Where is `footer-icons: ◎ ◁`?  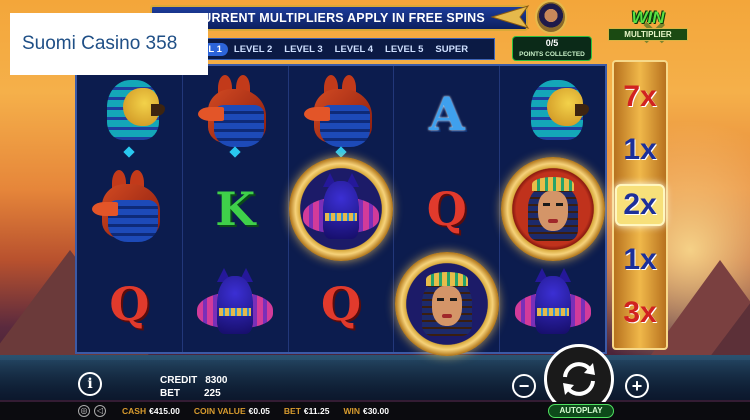
footer-icons: ◎ ◁ is located at coordinates (92, 411).